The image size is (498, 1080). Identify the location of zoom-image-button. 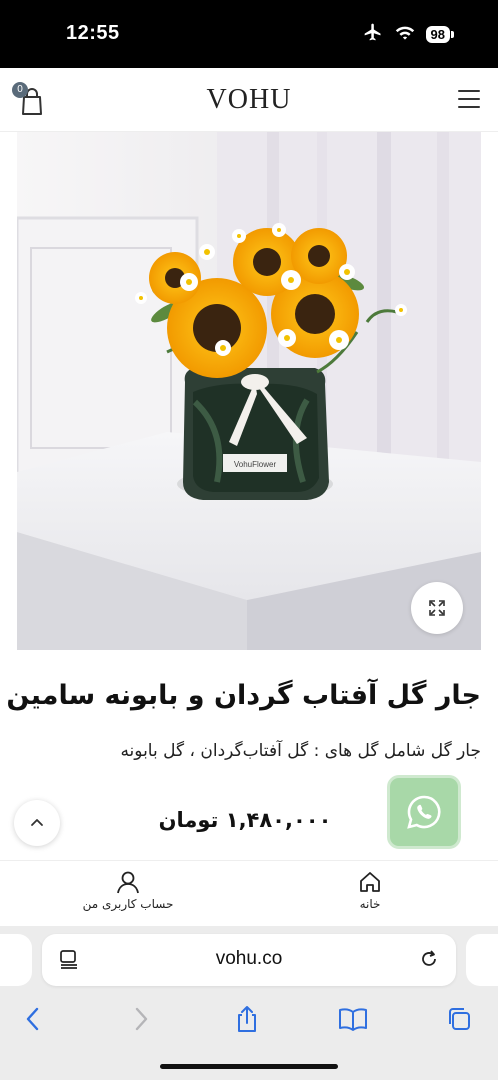
(437, 608).